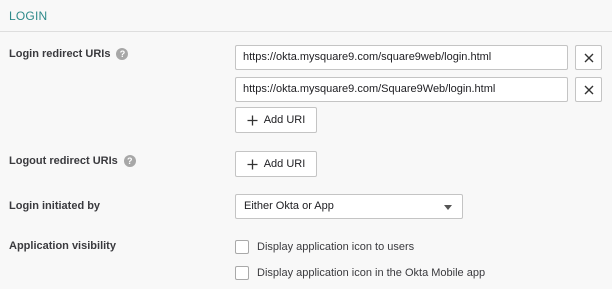  Describe the element at coordinates (62, 246) in the screenshot. I see `app-visibility-label: Application visibility` at that location.